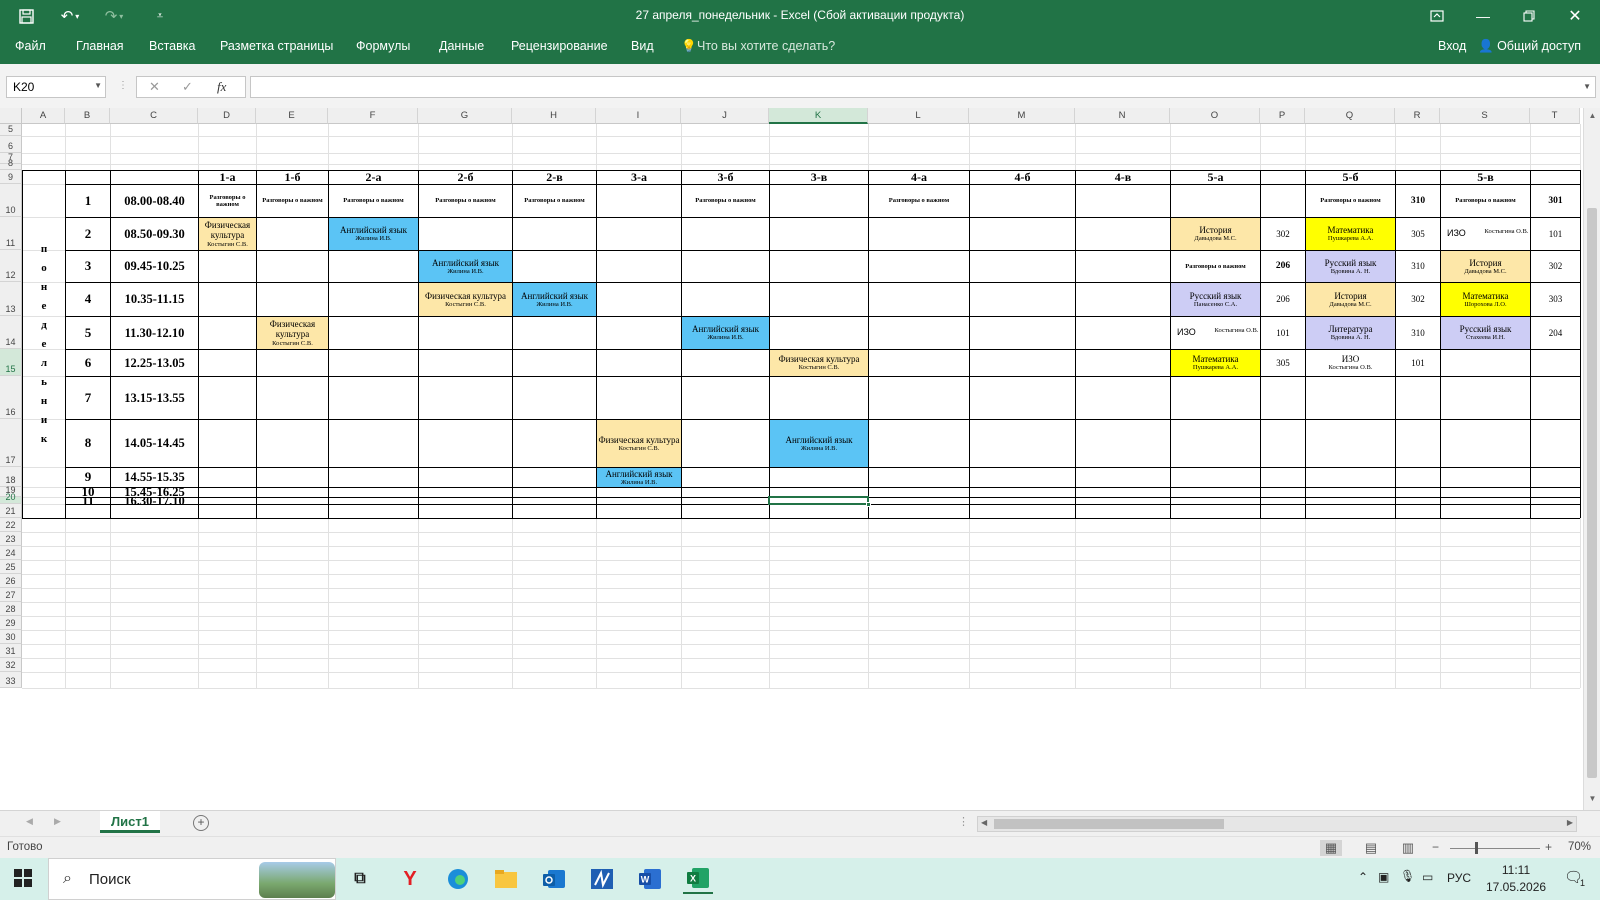 This screenshot has width=1600, height=900. Describe the element at coordinates (1591, 459) in the screenshot. I see `vertical-scrollbar: ▲ ▼` at that location.